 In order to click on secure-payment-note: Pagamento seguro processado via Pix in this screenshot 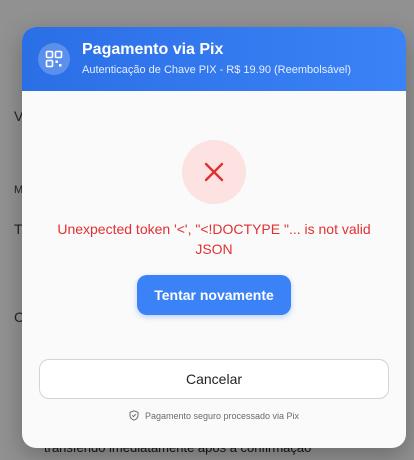, I will do `click(214, 415)`.